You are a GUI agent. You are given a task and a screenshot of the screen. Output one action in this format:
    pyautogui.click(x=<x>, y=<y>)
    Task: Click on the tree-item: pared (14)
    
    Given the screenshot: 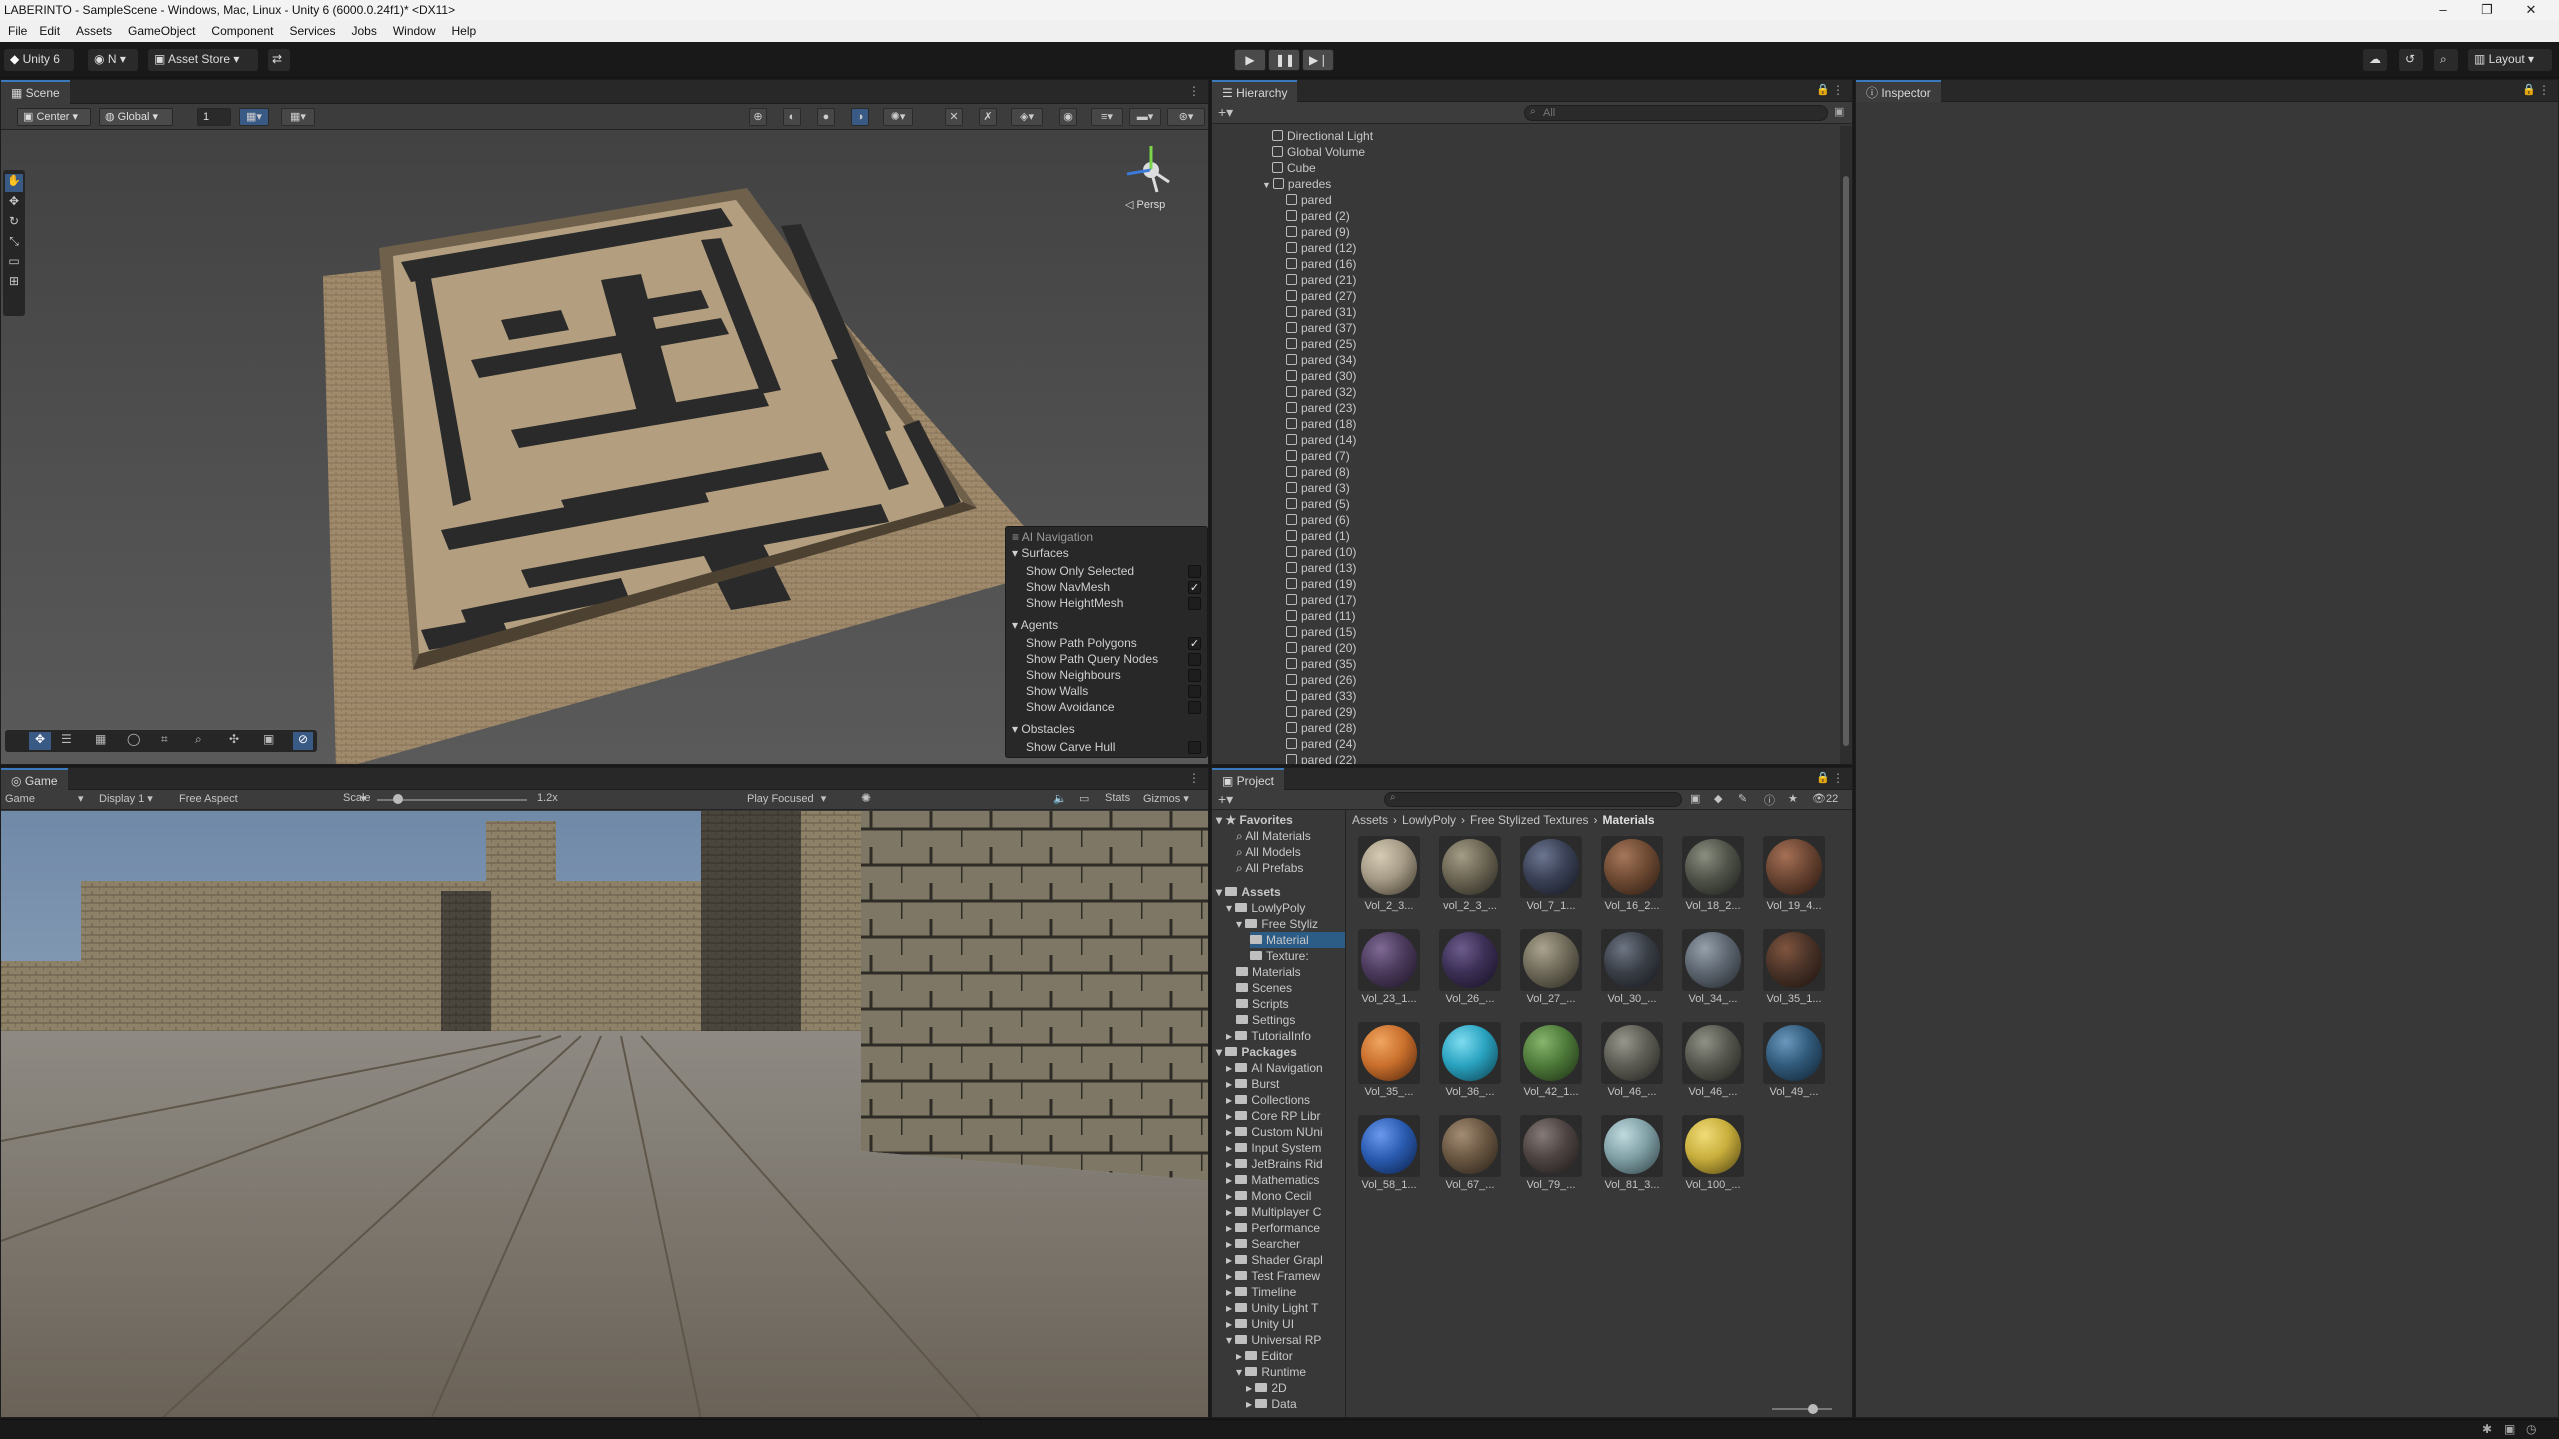 What is the action you would take?
    pyautogui.click(x=1321, y=440)
    